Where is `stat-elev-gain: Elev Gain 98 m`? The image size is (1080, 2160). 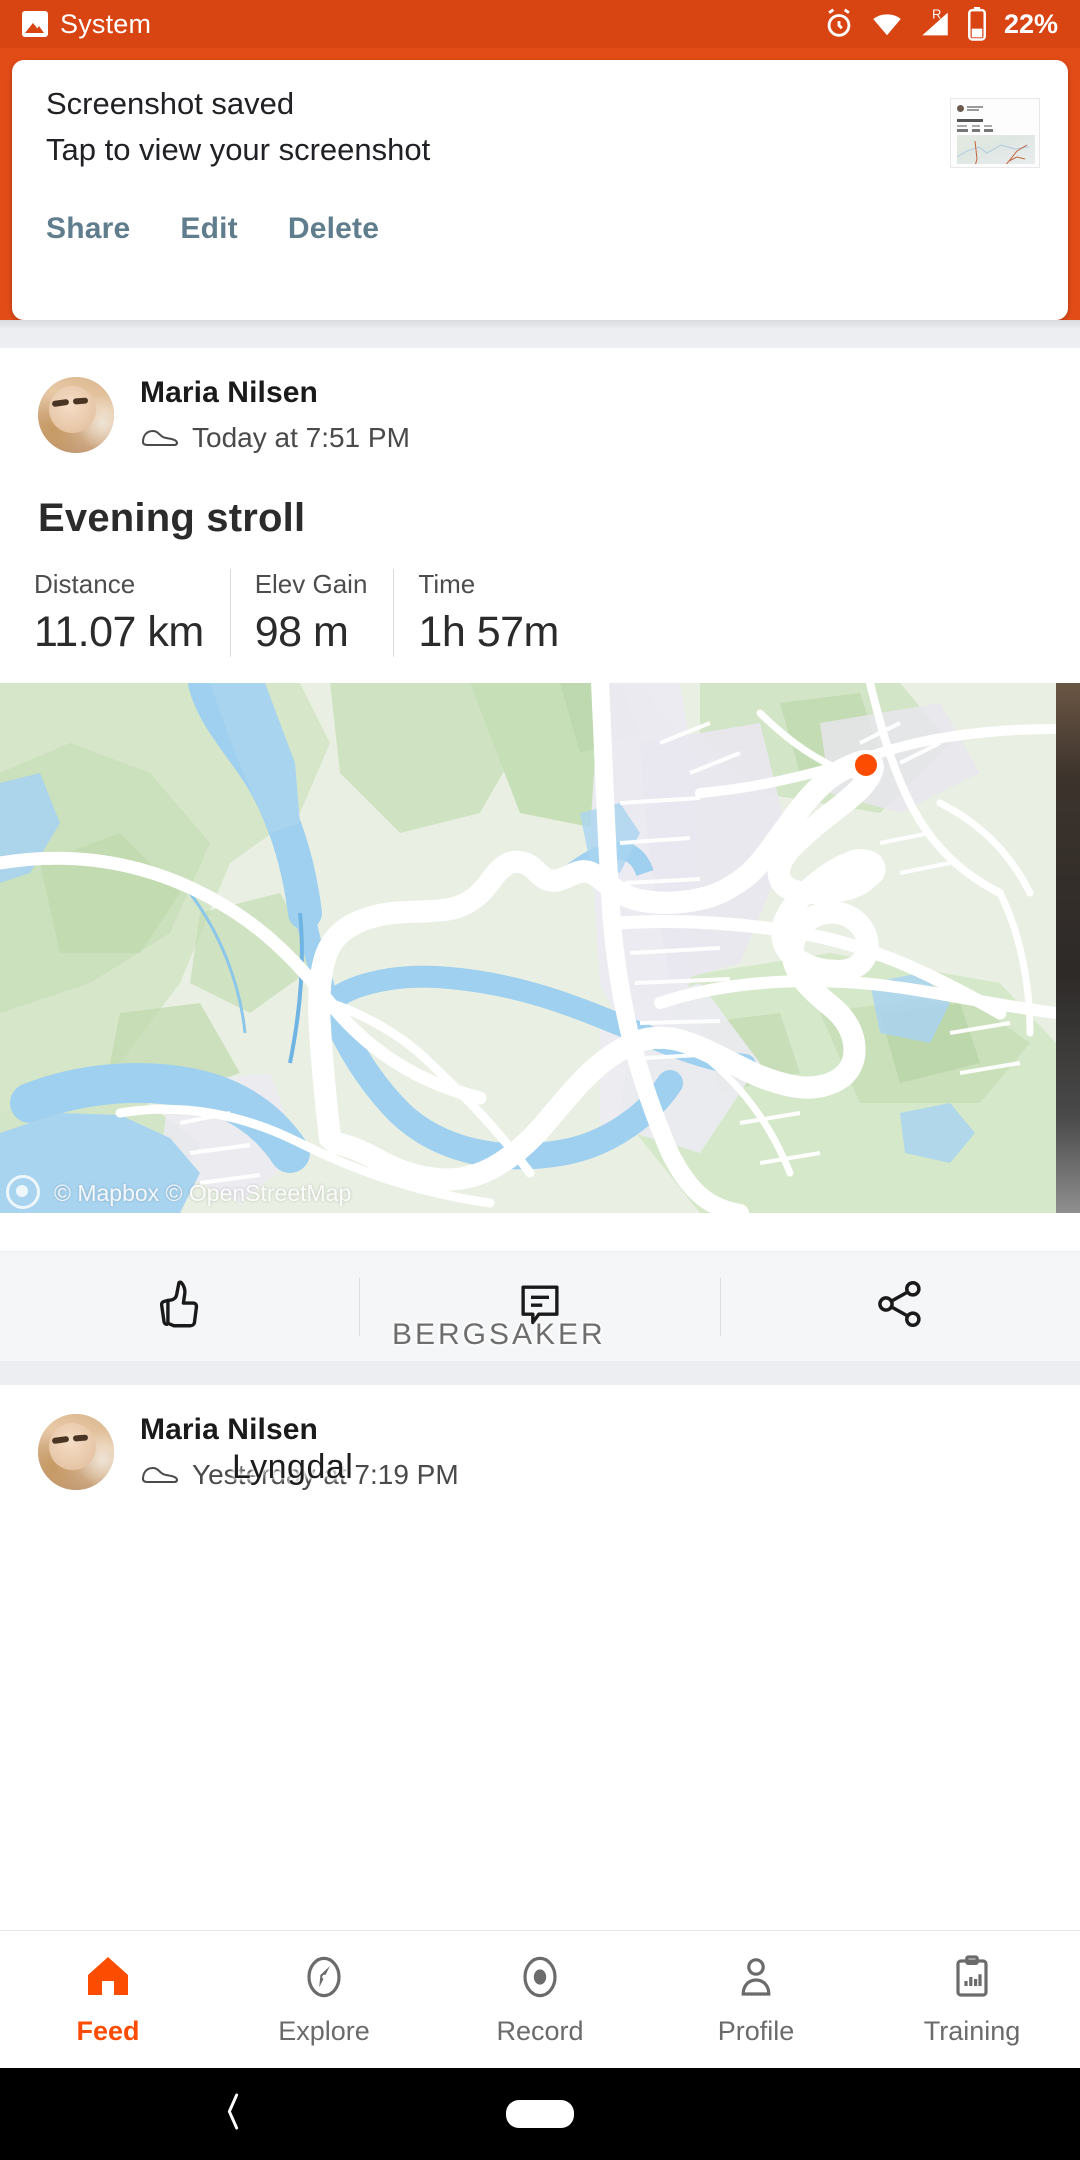
stat-elev-gain: Elev Gain 98 m is located at coordinates (311, 613).